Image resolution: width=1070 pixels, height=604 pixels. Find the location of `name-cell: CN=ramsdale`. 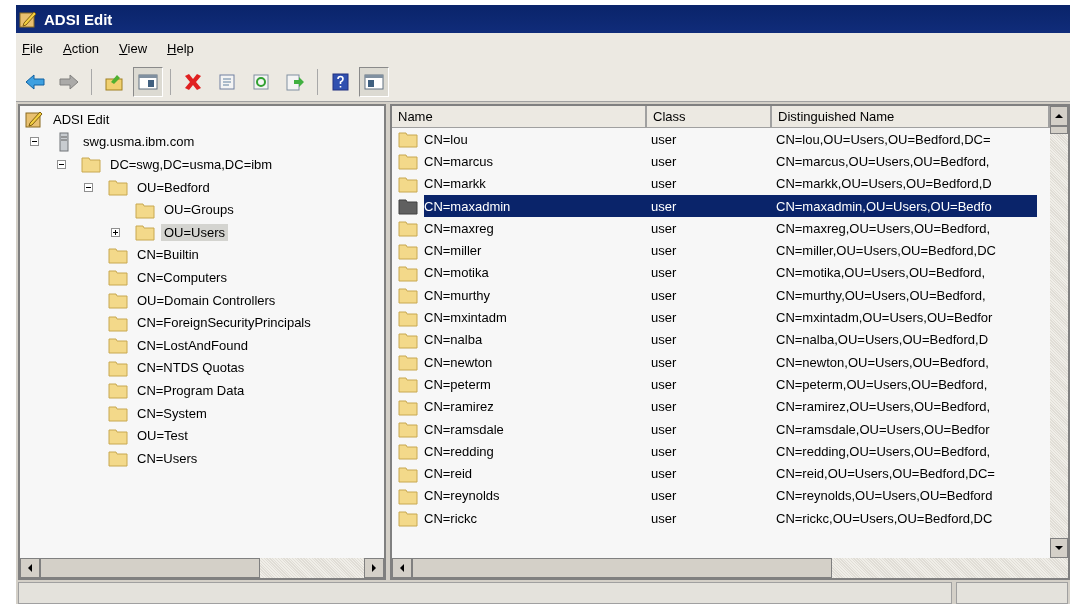

name-cell: CN=ramsdale is located at coordinates (535, 429).